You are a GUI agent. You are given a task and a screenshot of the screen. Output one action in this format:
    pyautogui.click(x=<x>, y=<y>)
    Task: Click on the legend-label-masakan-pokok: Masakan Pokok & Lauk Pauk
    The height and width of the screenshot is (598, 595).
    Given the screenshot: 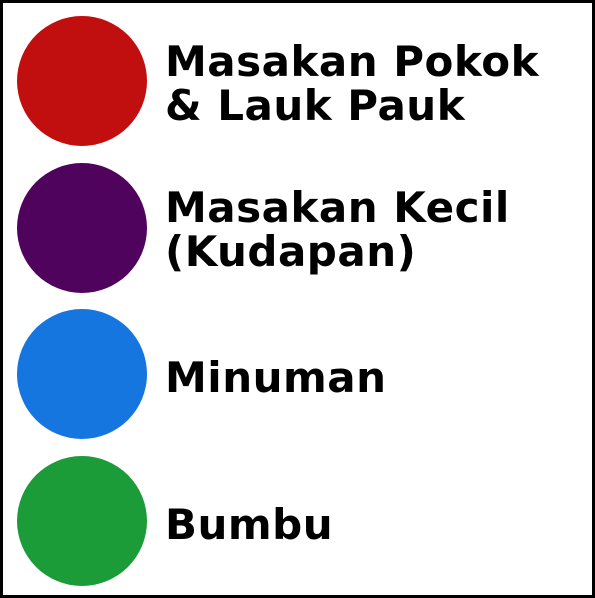 What is the action you would take?
    pyautogui.click(x=375, y=84)
    